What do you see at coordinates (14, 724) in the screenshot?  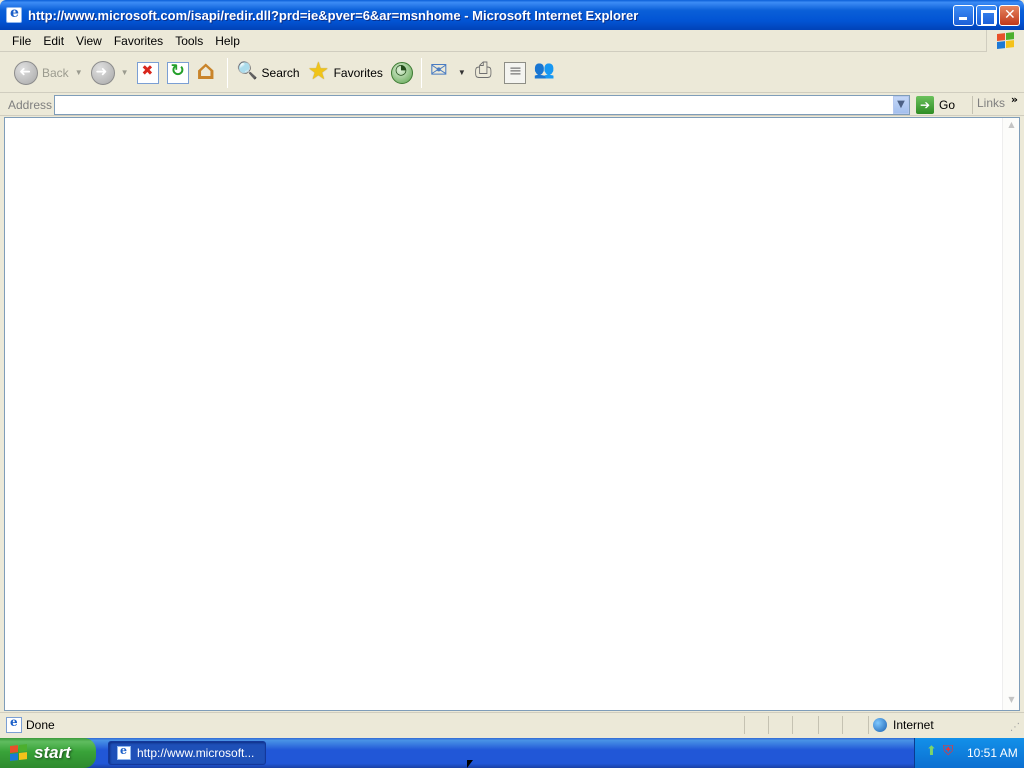 I see `page-icon` at bounding box center [14, 724].